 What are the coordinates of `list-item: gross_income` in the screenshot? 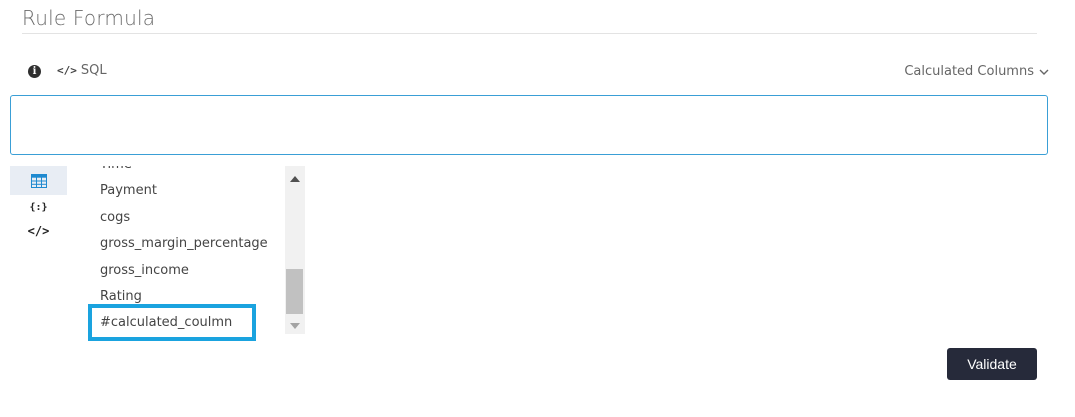 It's located at (186, 271).